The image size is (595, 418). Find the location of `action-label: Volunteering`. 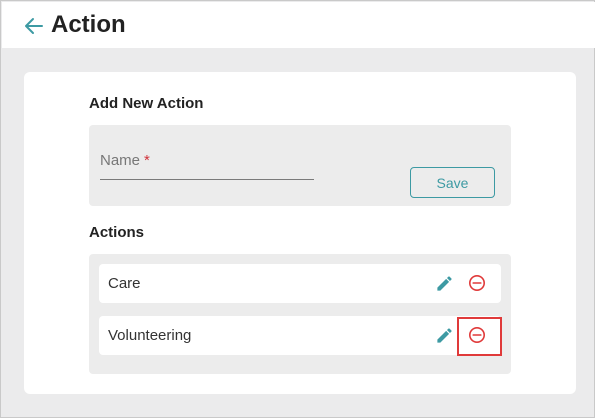

action-label: Volunteering is located at coordinates (150, 335).